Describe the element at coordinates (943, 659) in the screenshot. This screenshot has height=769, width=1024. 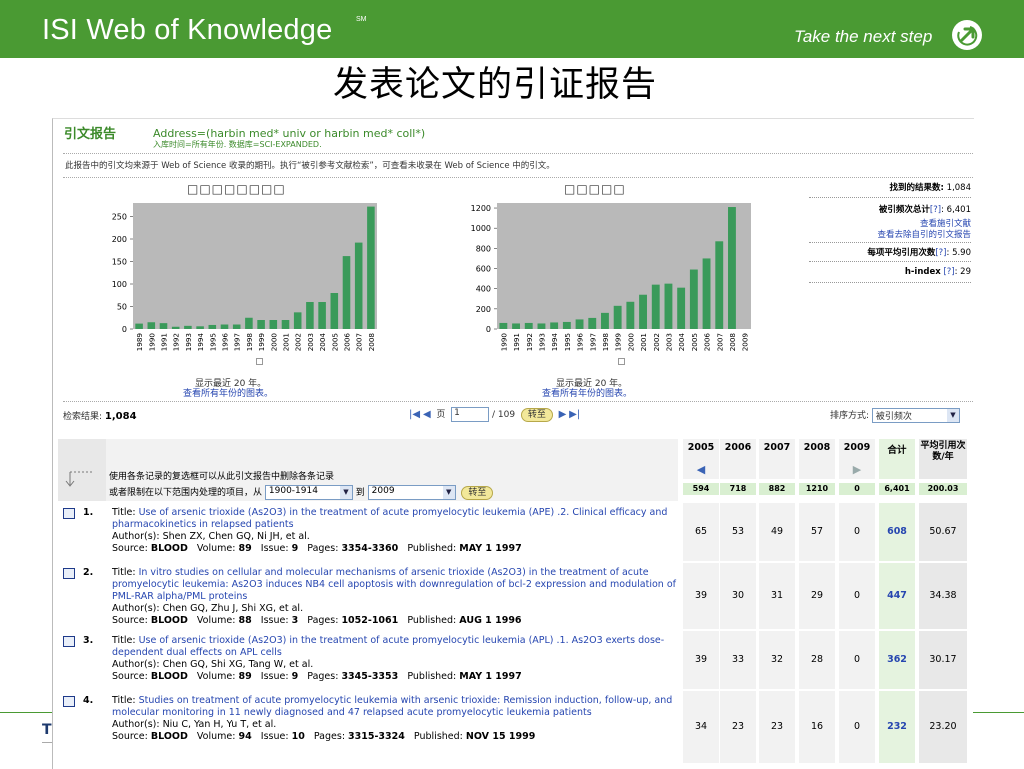
I see `record-avg-citations: 30.17` at that location.